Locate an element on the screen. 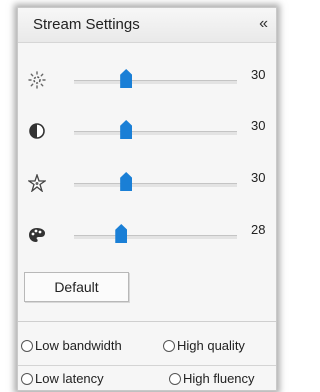  hue-row: 28 is located at coordinates (147, 235).